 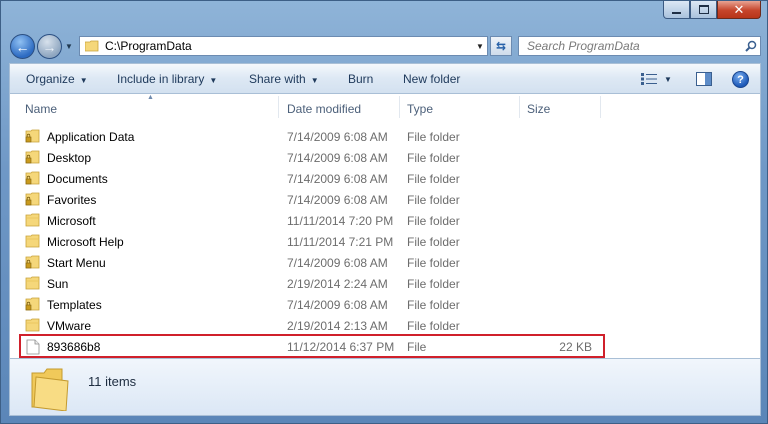 What do you see at coordinates (69, 158) in the screenshot?
I see `file-name: Desktop` at bounding box center [69, 158].